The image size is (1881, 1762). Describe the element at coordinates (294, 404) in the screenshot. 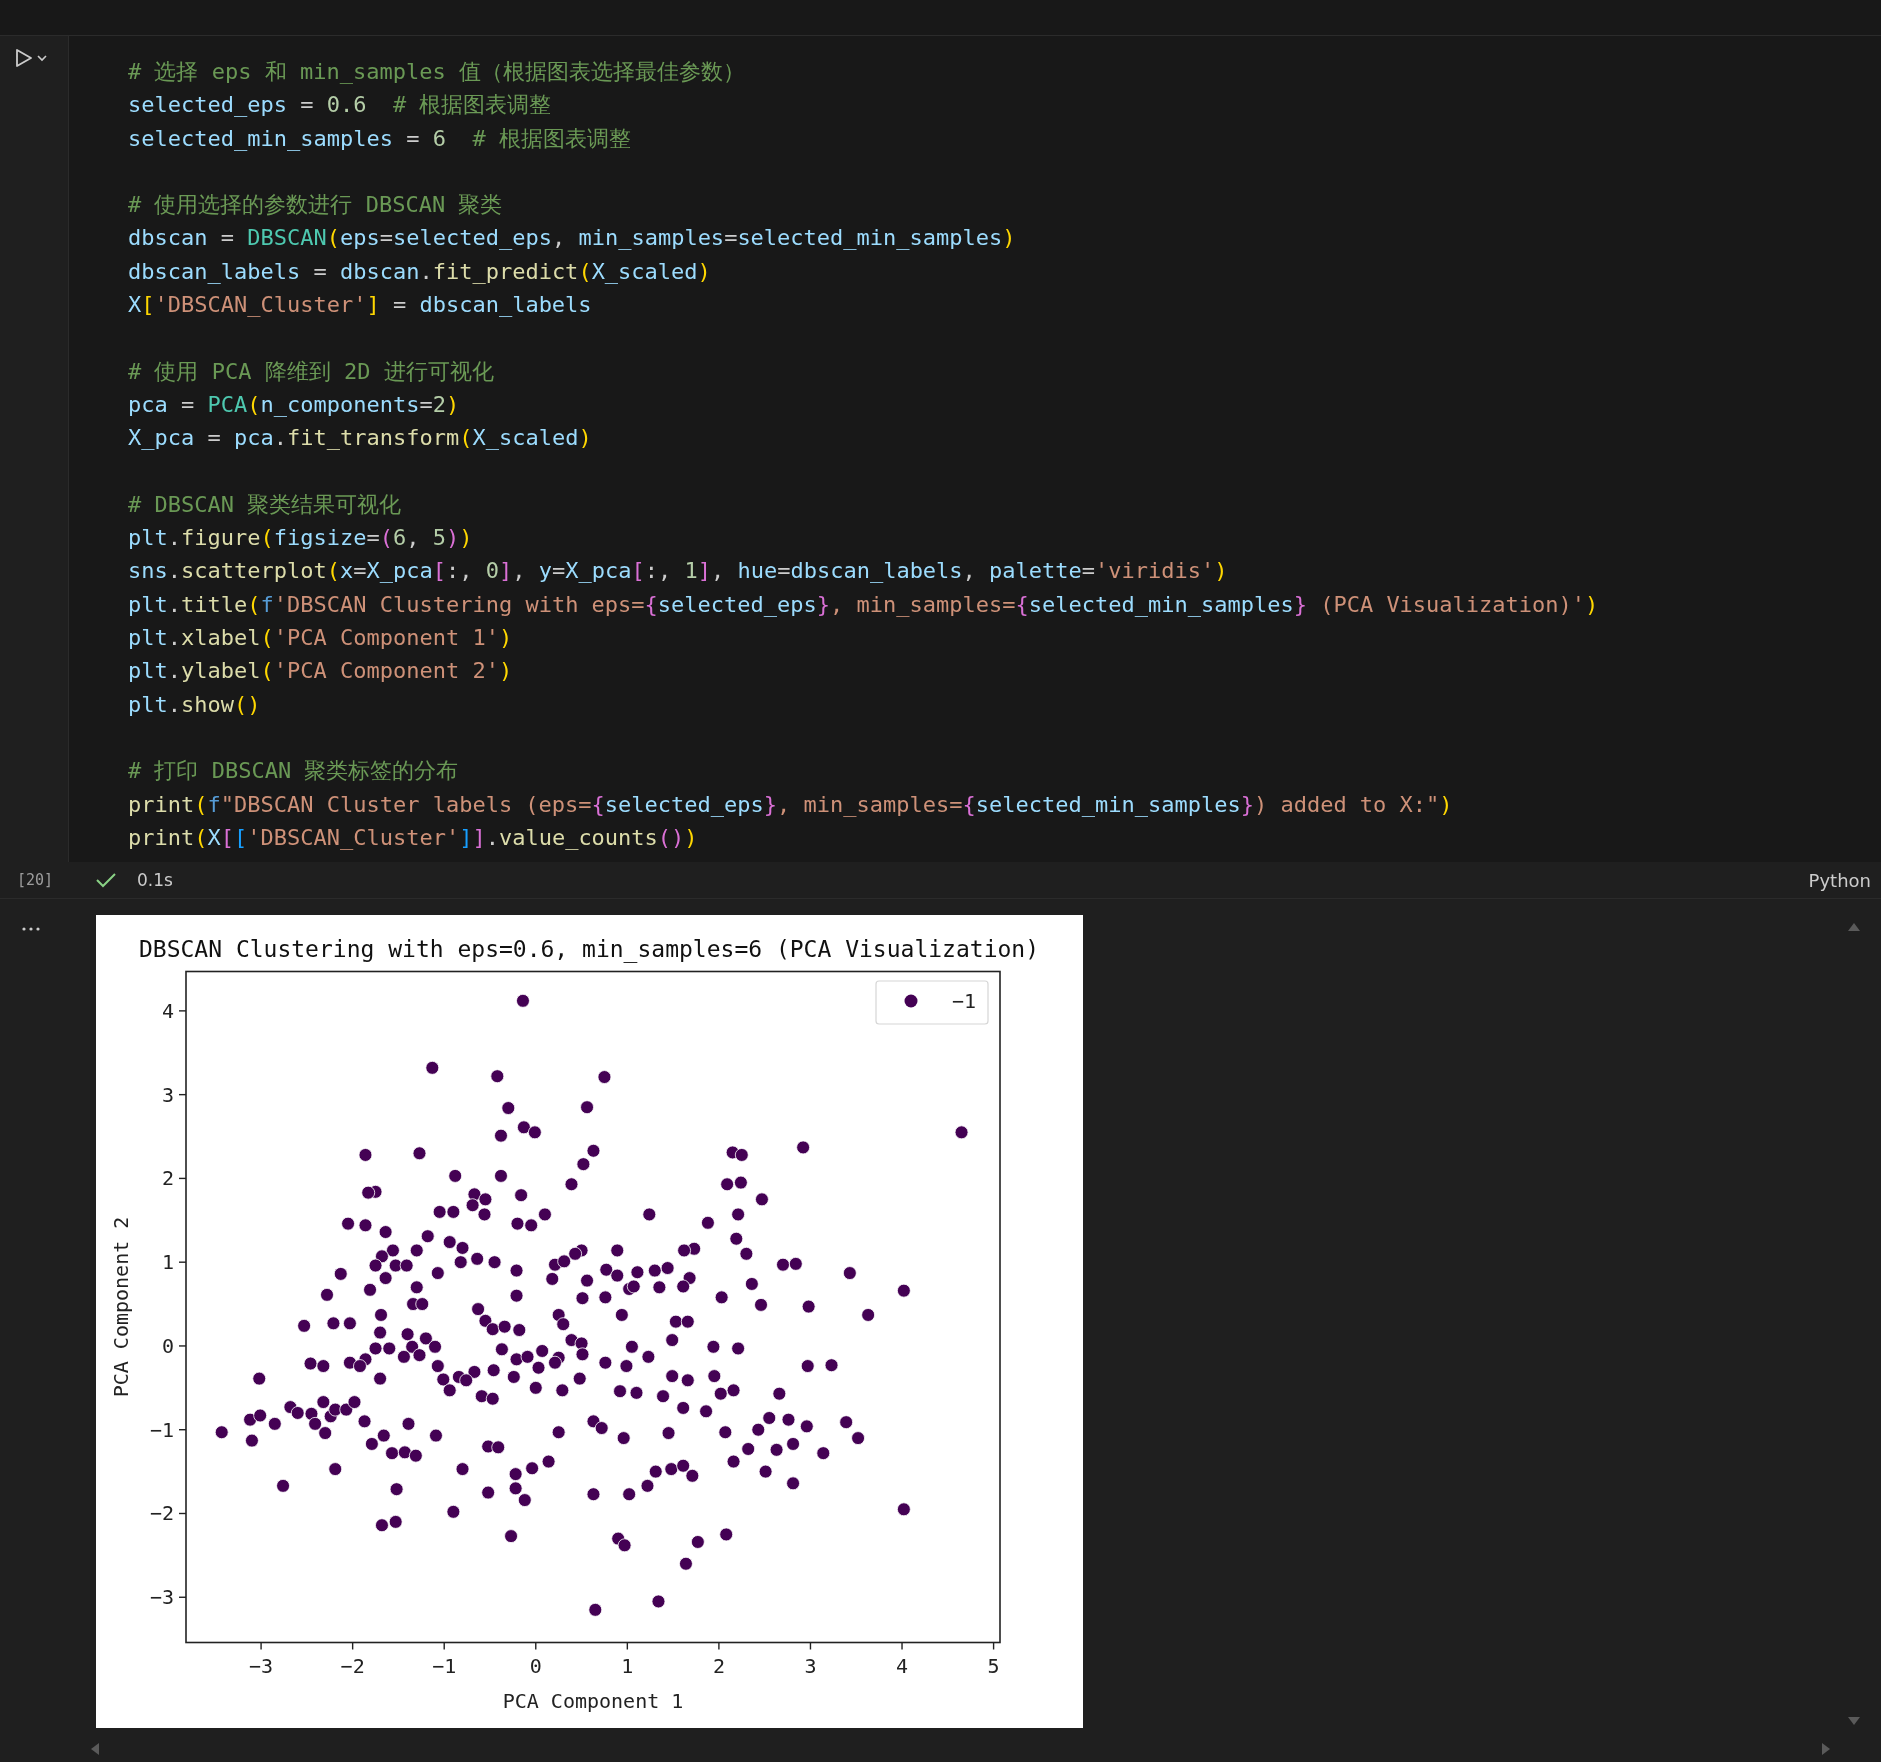

I see `code-line: pca = PCA(n_components=2)` at that location.